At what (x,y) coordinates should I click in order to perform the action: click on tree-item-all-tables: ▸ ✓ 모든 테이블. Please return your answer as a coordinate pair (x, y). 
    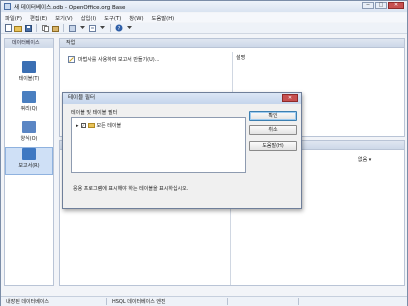
    Looking at the image, I should click on (99, 126).